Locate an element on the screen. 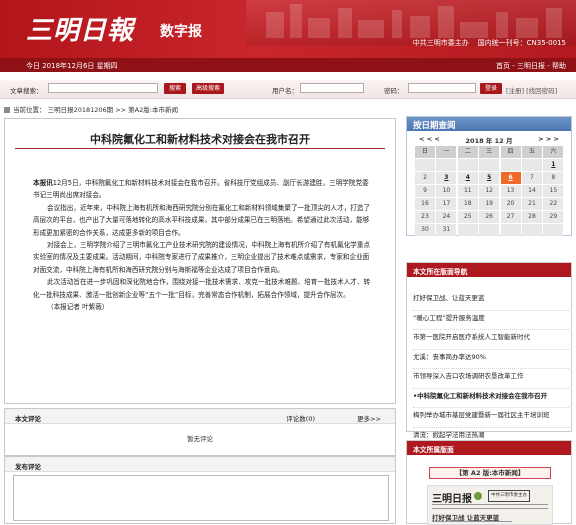  version-nav-item: 梅列举办城市基层党建暨新一届社区主干培训班 is located at coordinates (491, 418).